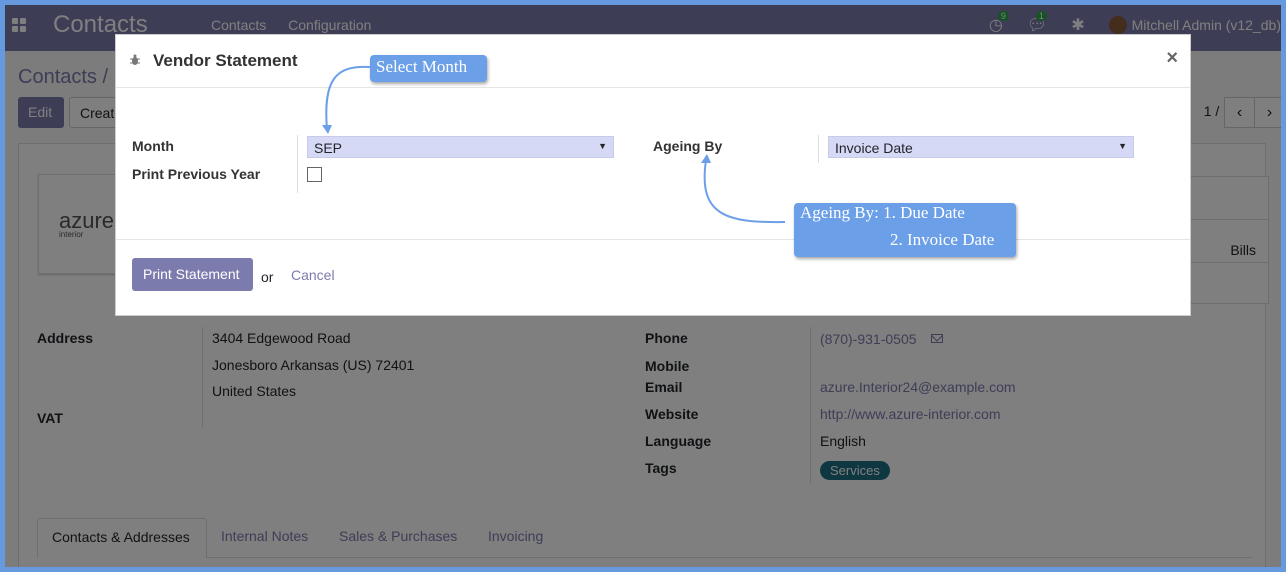 The height and width of the screenshot is (572, 1286). Describe the element at coordinates (422, 66) in the screenshot. I see `select-month-callout-text: Select Month` at that location.